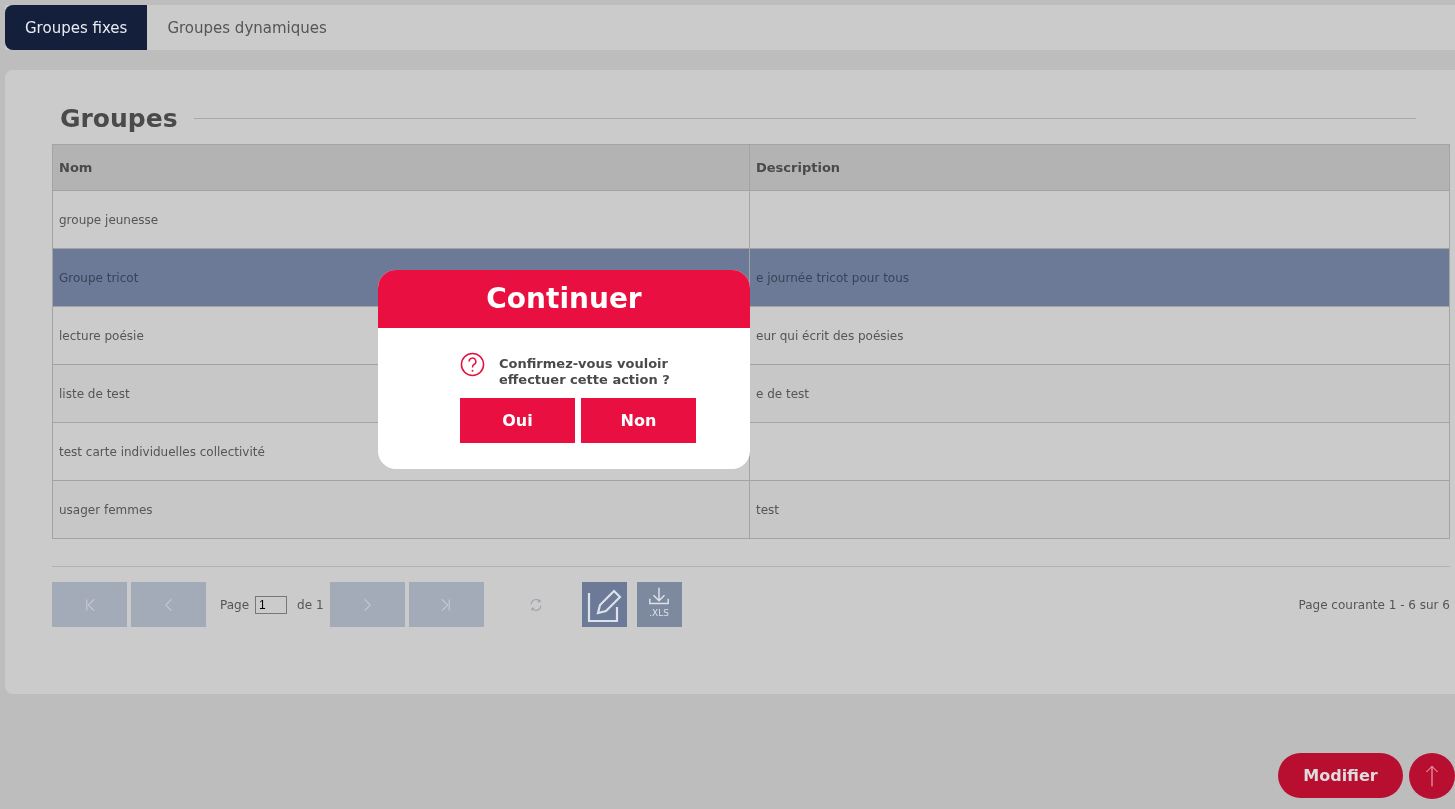 This screenshot has width=1455, height=809. I want to click on tab: Groupes fixes, so click(76, 27).